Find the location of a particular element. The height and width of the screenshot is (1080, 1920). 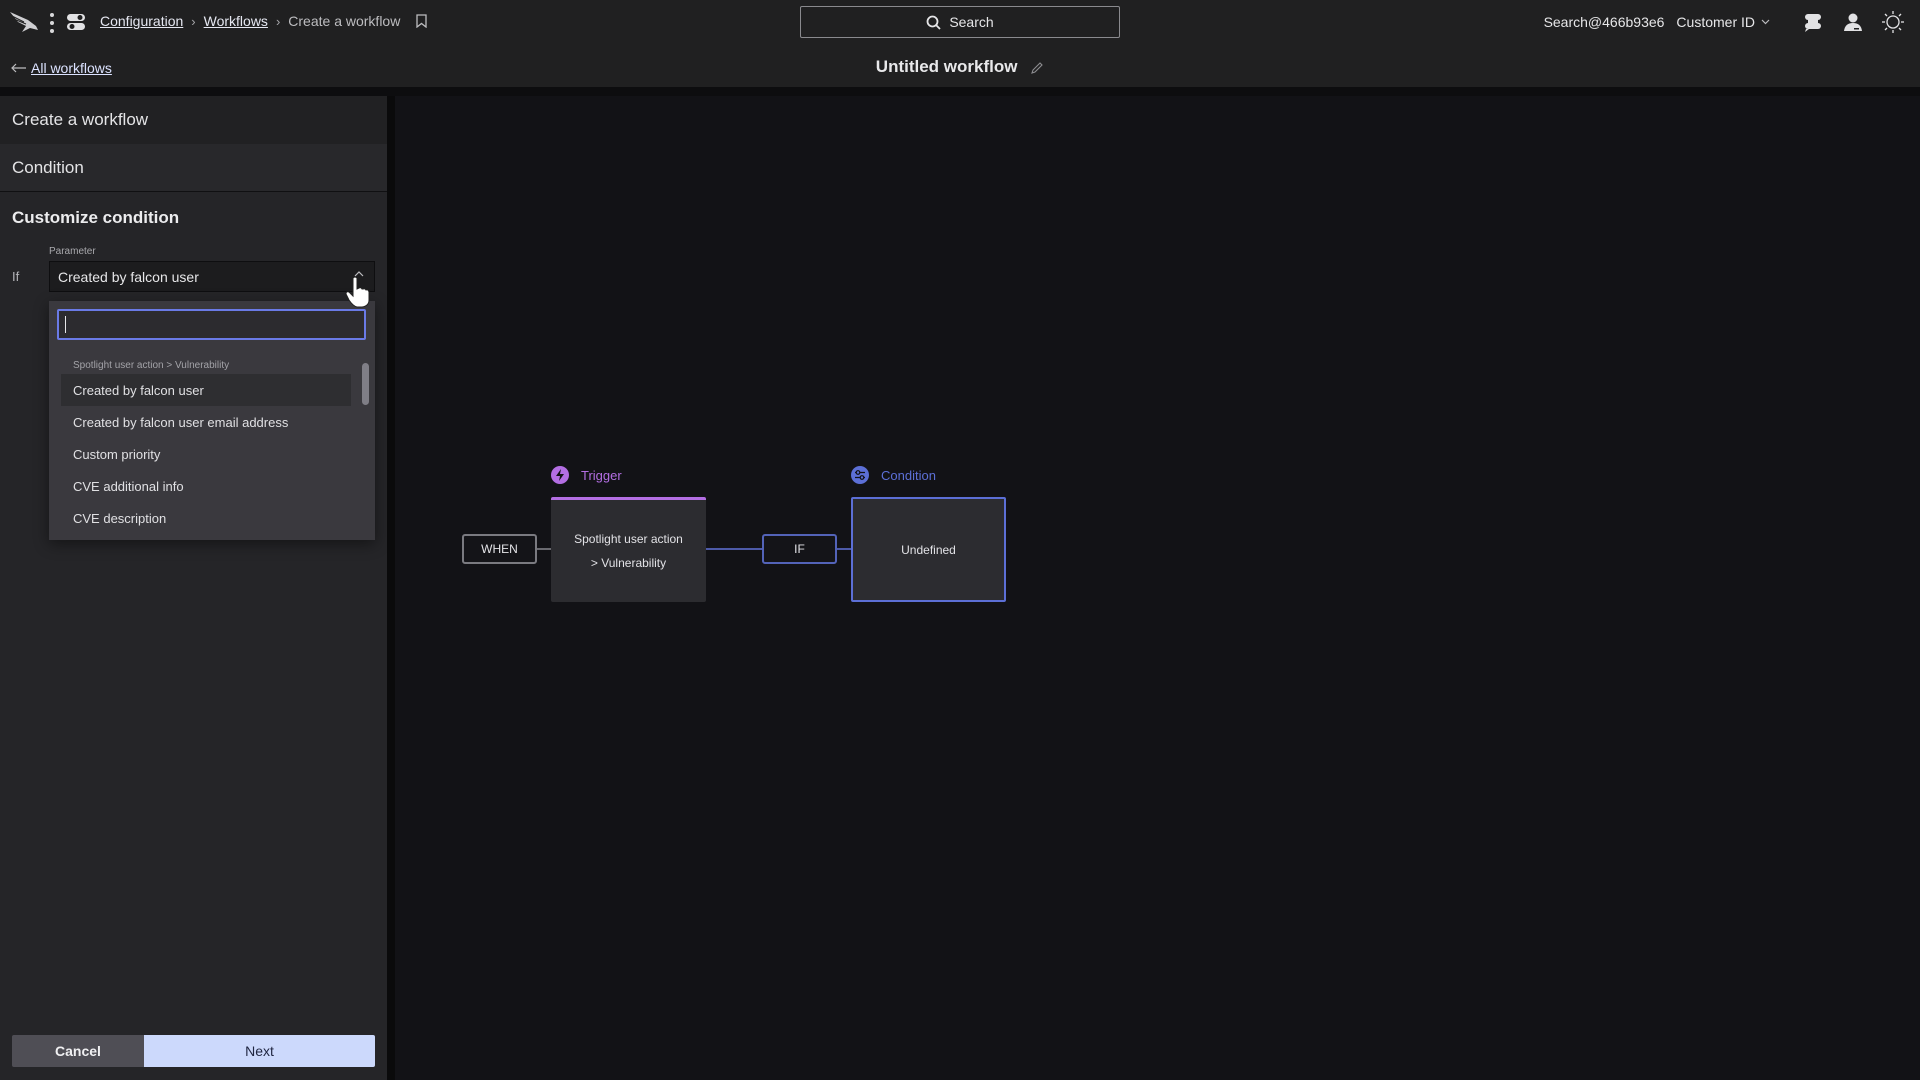

breadcrumb-current: Create a workflow is located at coordinates (344, 21).